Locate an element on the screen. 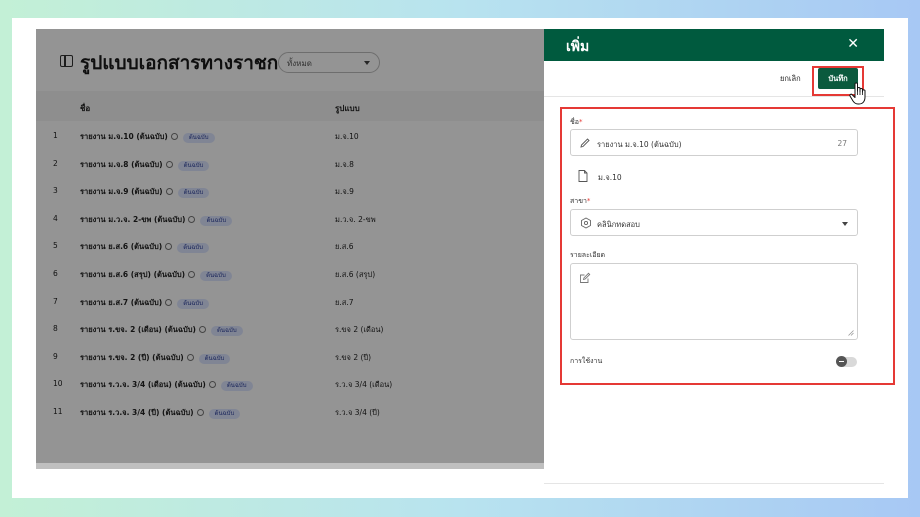  details-label: รายละเอียด is located at coordinates (588, 255).